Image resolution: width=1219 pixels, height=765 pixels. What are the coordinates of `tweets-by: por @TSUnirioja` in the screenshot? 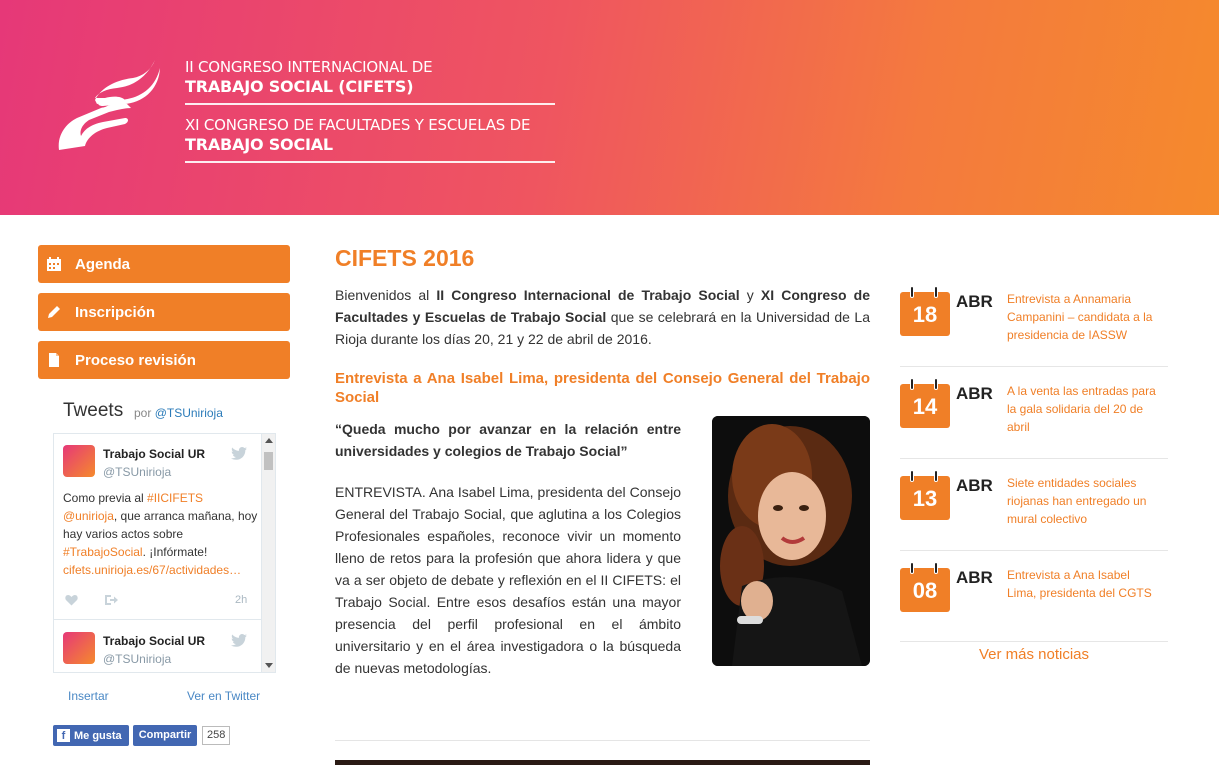 It's located at (178, 413).